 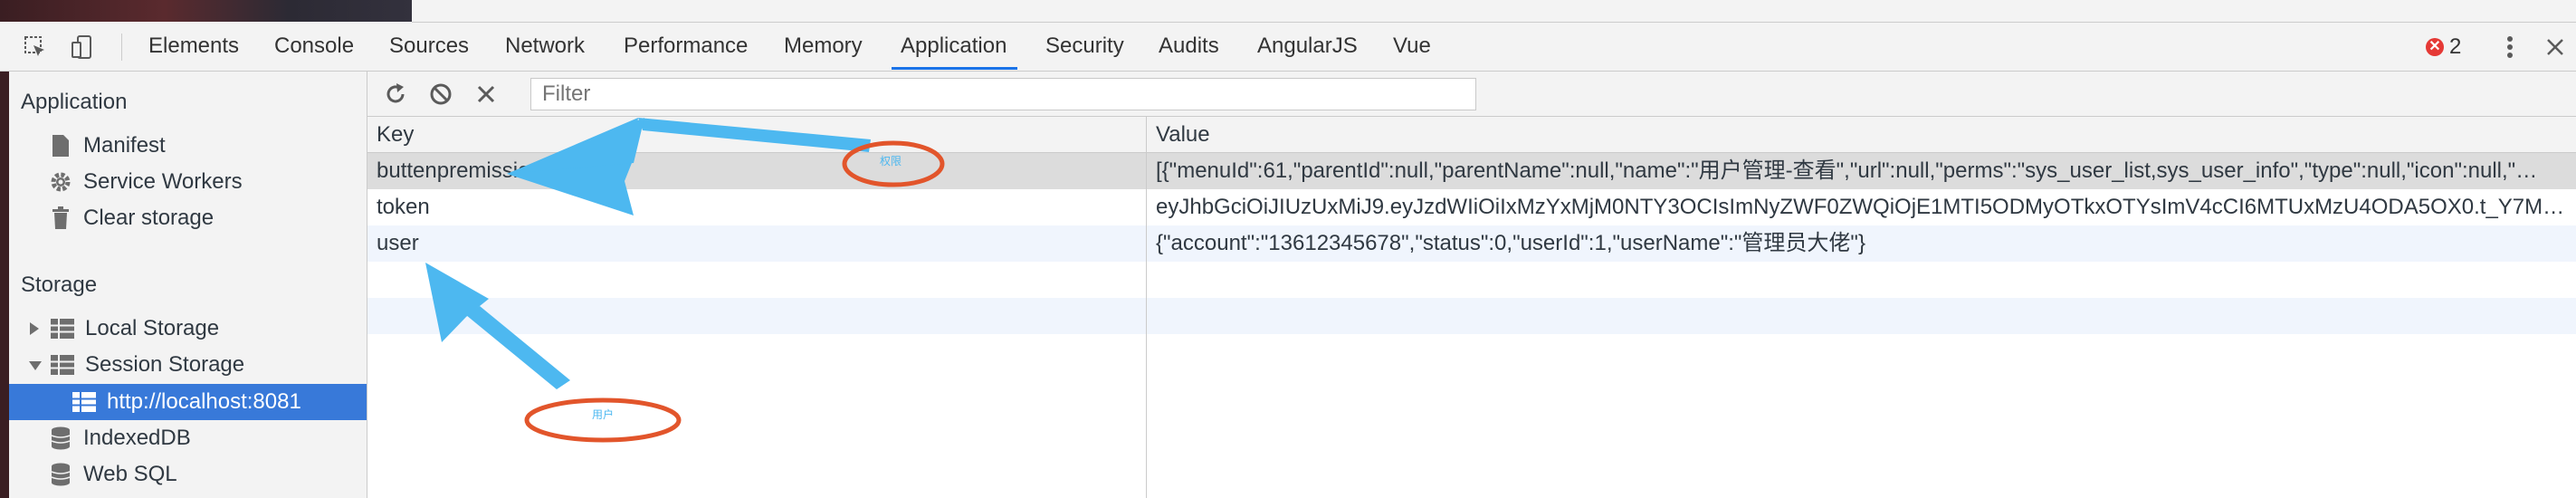 What do you see at coordinates (35, 328) in the screenshot?
I see `expand-right-icon` at bounding box center [35, 328].